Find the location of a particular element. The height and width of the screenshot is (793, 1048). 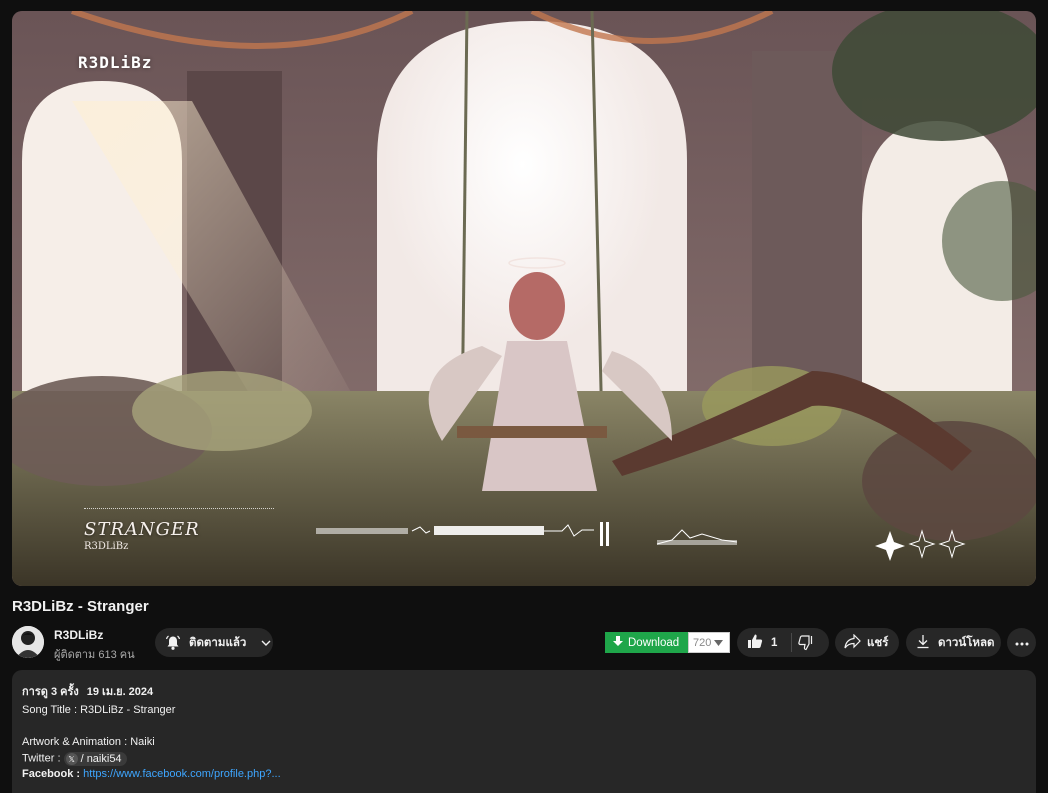

extension-download-button: Download is located at coordinates (646, 642).